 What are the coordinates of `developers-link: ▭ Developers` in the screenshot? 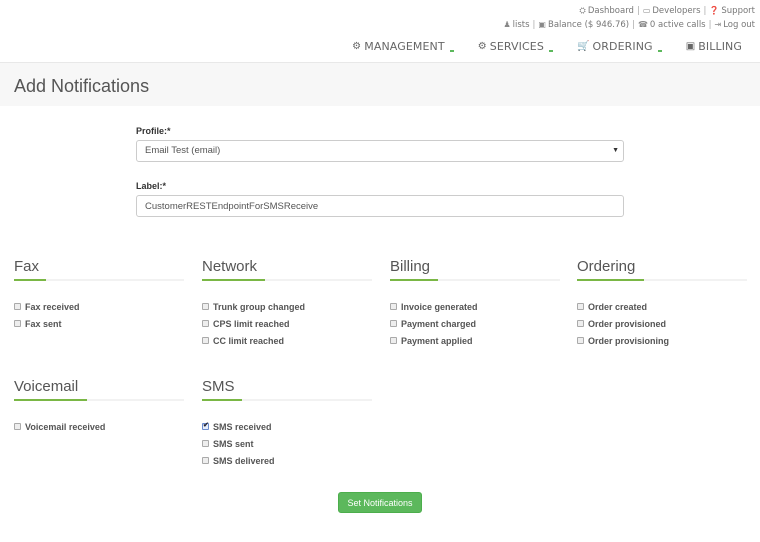 It's located at (672, 11).